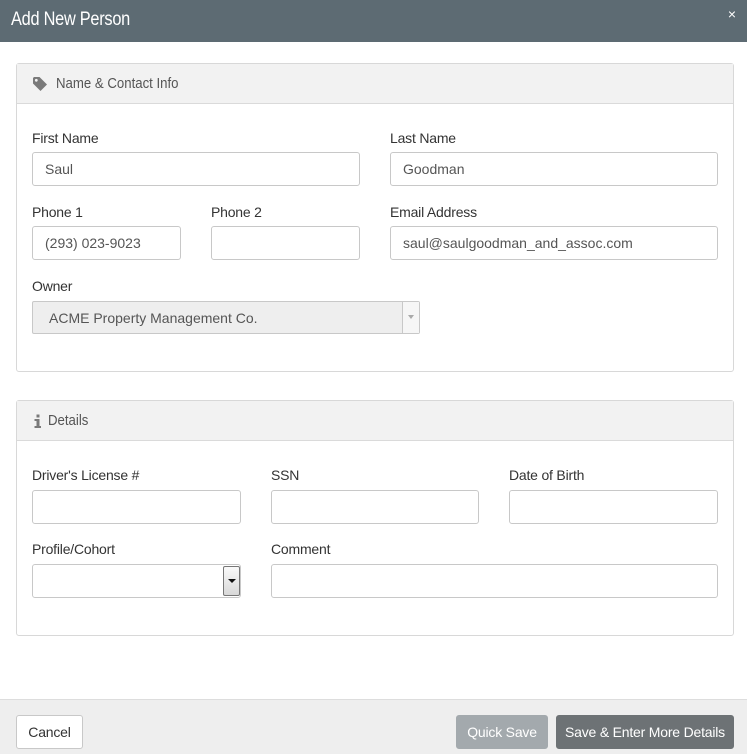  What do you see at coordinates (285, 475) in the screenshot?
I see `ssn-label: SSN` at bounding box center [285, 475].